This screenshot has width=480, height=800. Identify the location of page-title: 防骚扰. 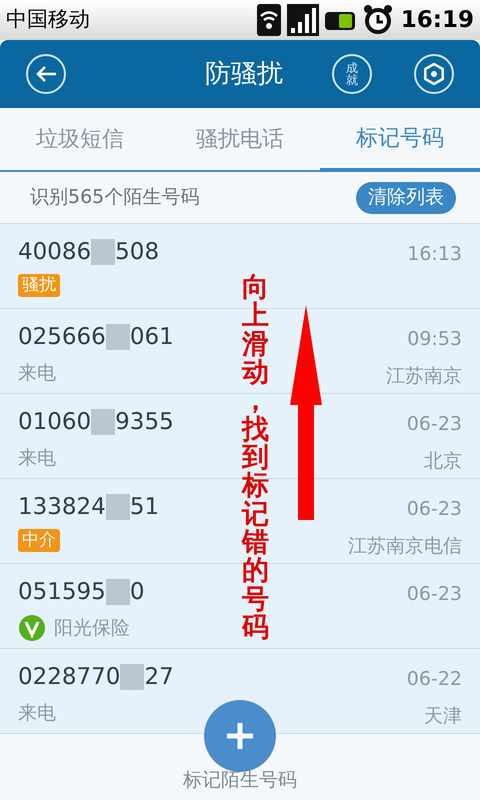
(244, 74).